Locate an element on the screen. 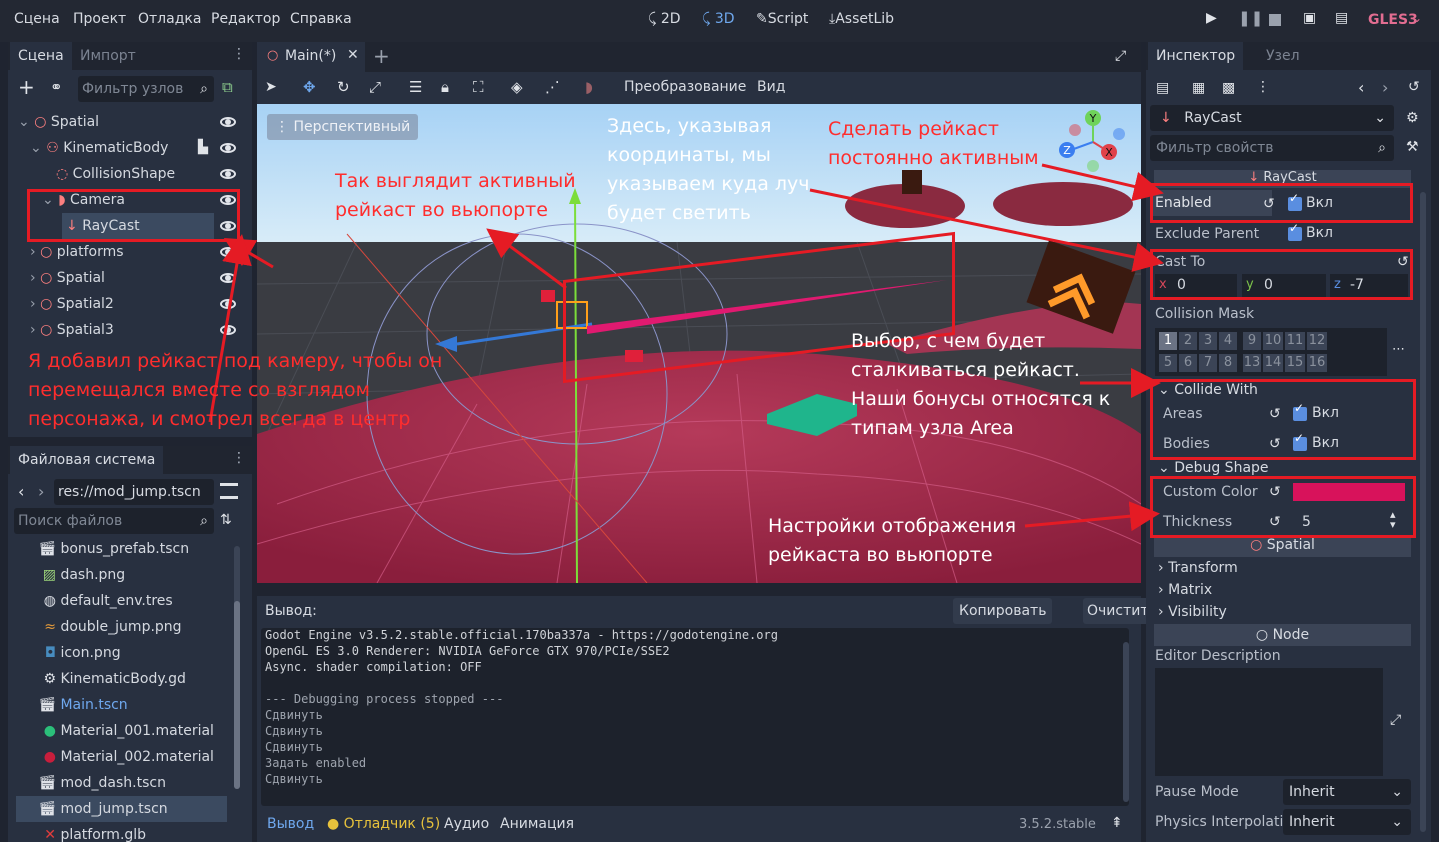 This screenshot has height=842, width=1439. tab-inspector: Инспектор is located at coordinates (1196, 56).